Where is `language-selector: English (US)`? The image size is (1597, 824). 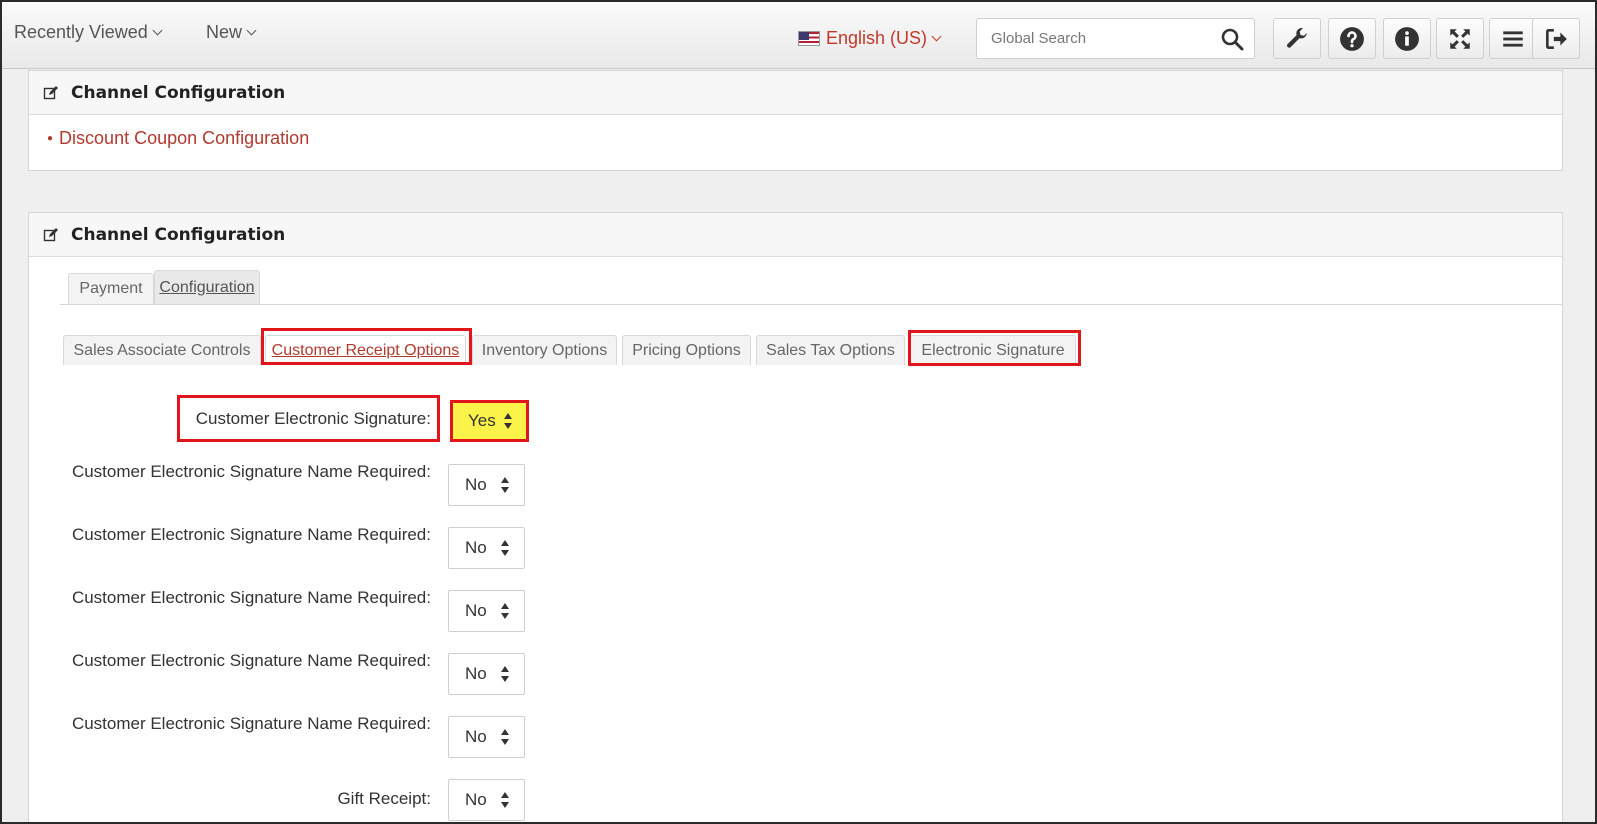 language-selector: English (US) is located at coordinates (870, 38).